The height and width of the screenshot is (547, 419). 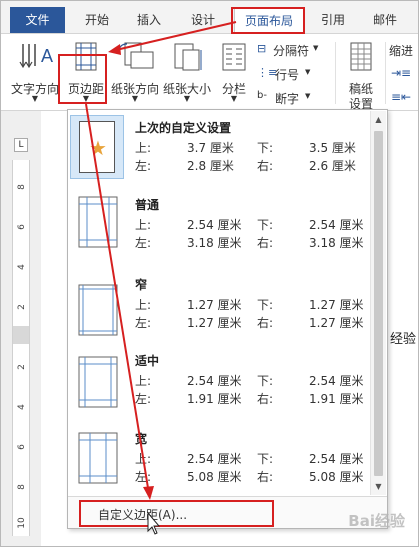 What do you see at coordinates (136, 55) in the screenshot?
I see `orientation-icon` at bounding box center [136, 55].